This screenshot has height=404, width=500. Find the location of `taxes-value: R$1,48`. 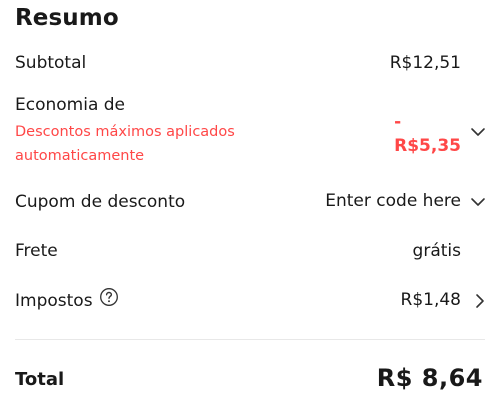

taxes-value: R$1,48 is located at coordinates (430, 300).